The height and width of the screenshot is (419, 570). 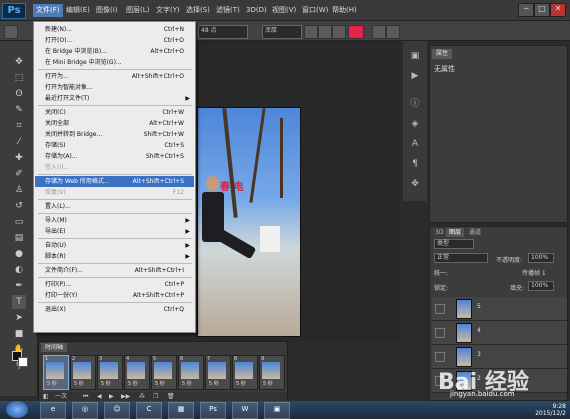 I want to click on properties-tab: 属性, so click(x=442, y=54).